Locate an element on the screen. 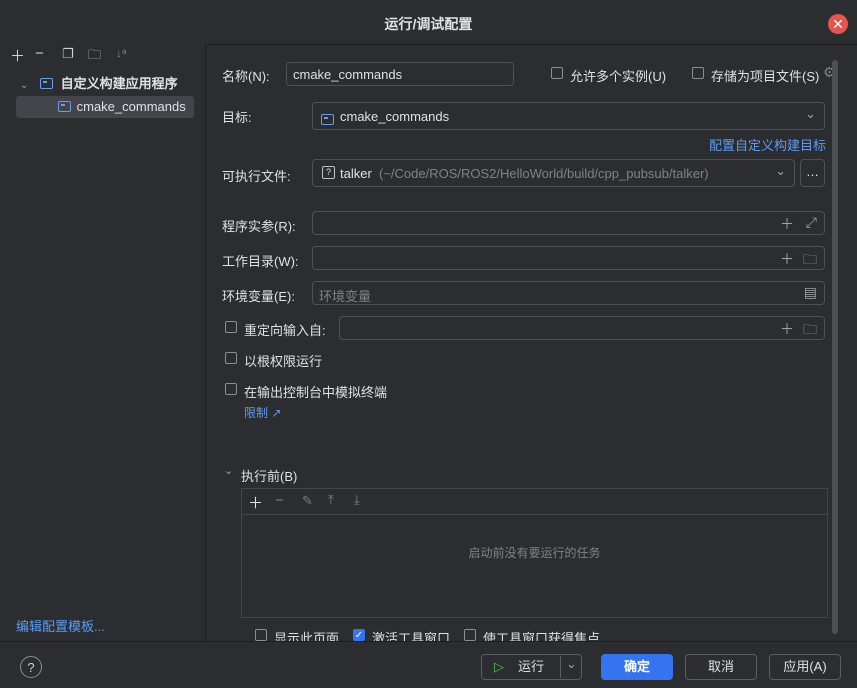  tree-group-custom-build: ⌄ 自定义构建应用程序 is located at coordinates (110, 84).